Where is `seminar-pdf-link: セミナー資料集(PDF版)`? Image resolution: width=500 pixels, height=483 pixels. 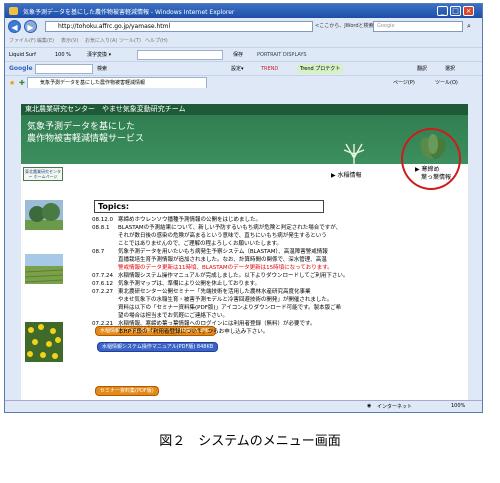
seminar-pdf-link: セミナー資料集(PDF版) is located at coordinates (127, 391).